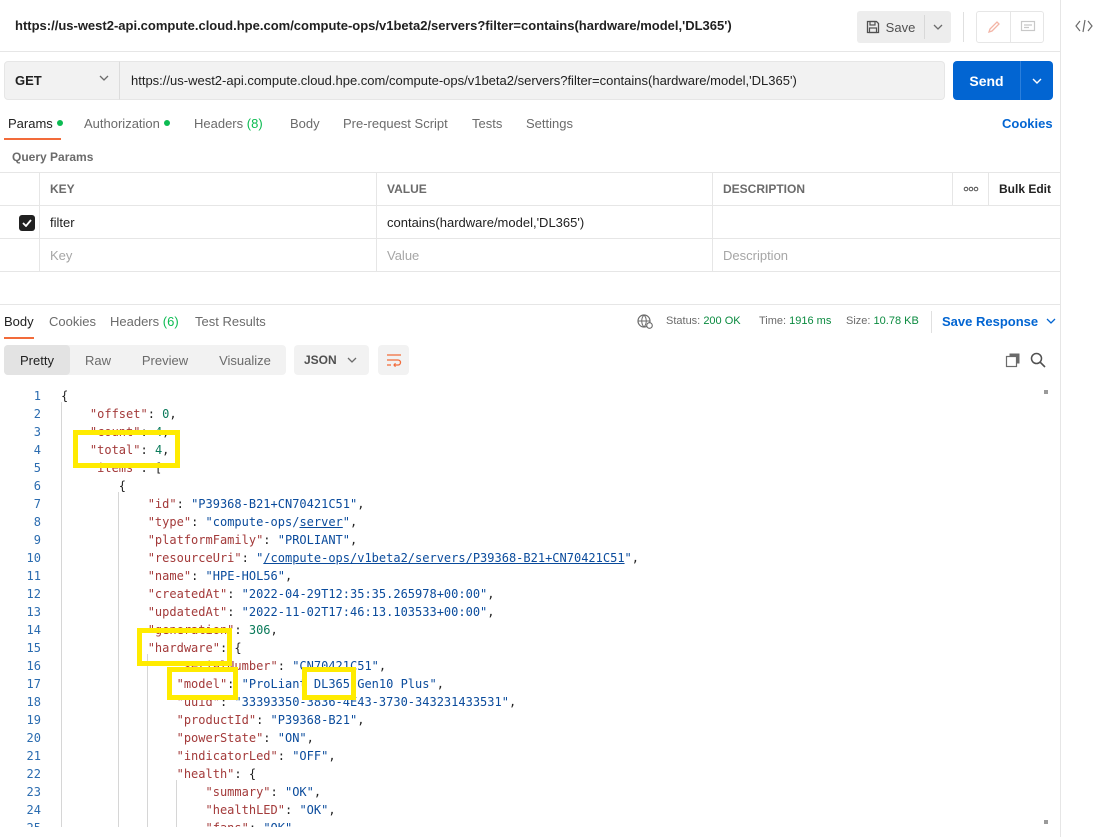  I want to click on tab-response-headers: Headers (6), so click(144, 321).